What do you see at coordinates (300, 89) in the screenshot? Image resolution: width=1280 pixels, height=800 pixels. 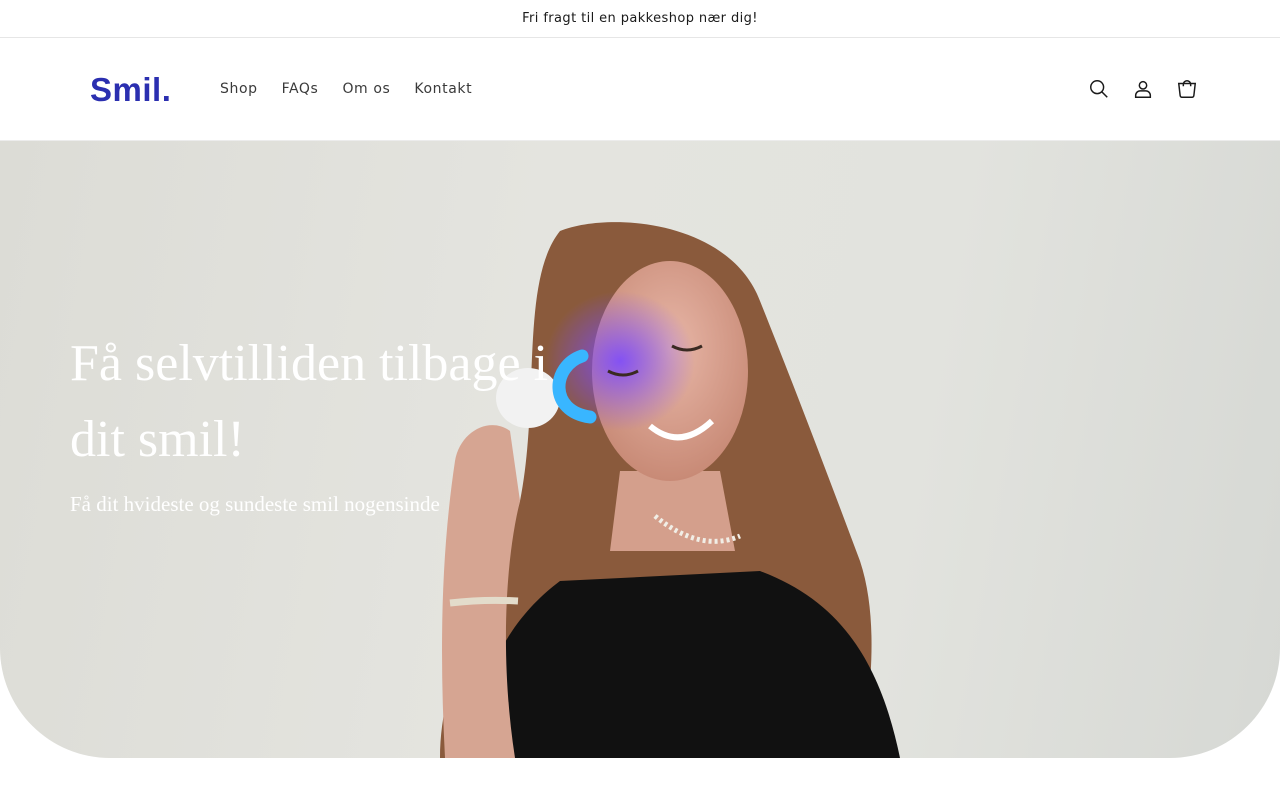 I see `nav-faqs: FAQs` at bounding box center [300, 89].